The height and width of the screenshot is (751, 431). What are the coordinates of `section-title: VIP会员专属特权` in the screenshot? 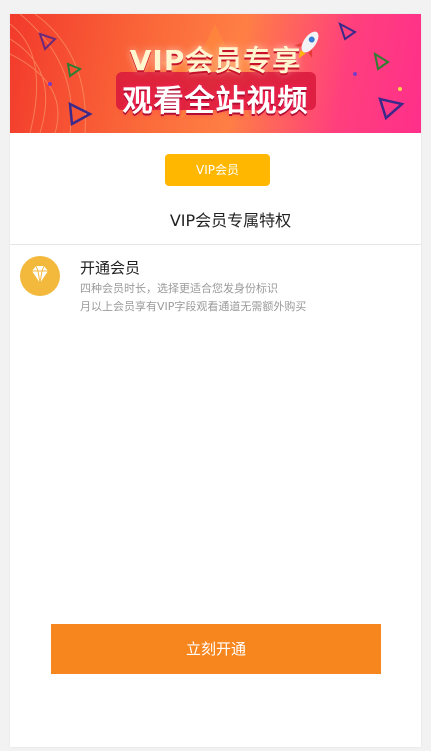 It's located at (230, 220).